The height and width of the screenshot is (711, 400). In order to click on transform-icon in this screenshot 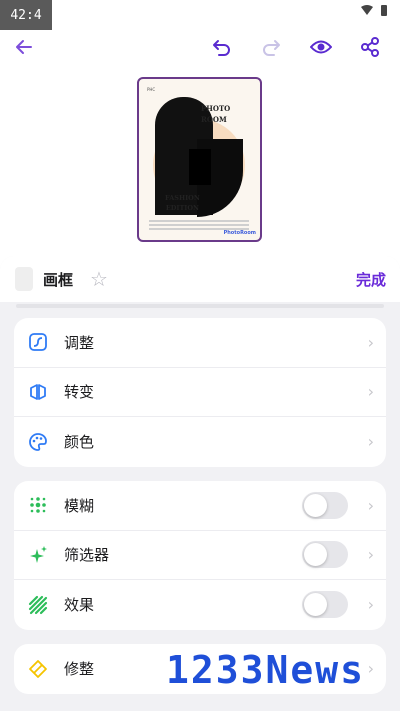, I will do `click(38, 392)`.